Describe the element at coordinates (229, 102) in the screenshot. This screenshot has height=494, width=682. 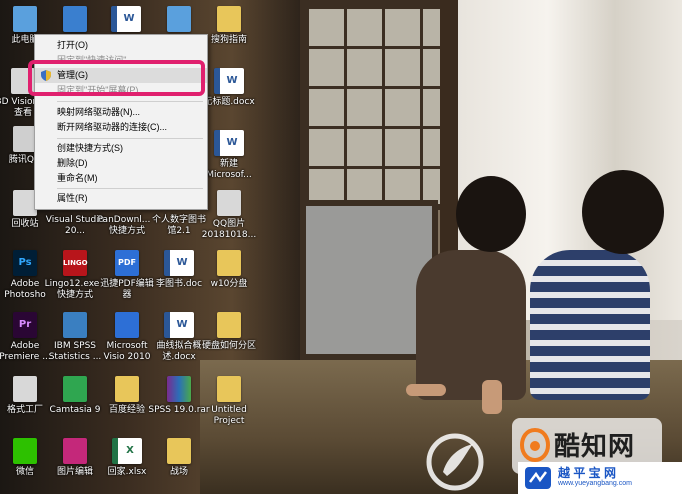
I see `icon-label: 无标题.docx` at that location.